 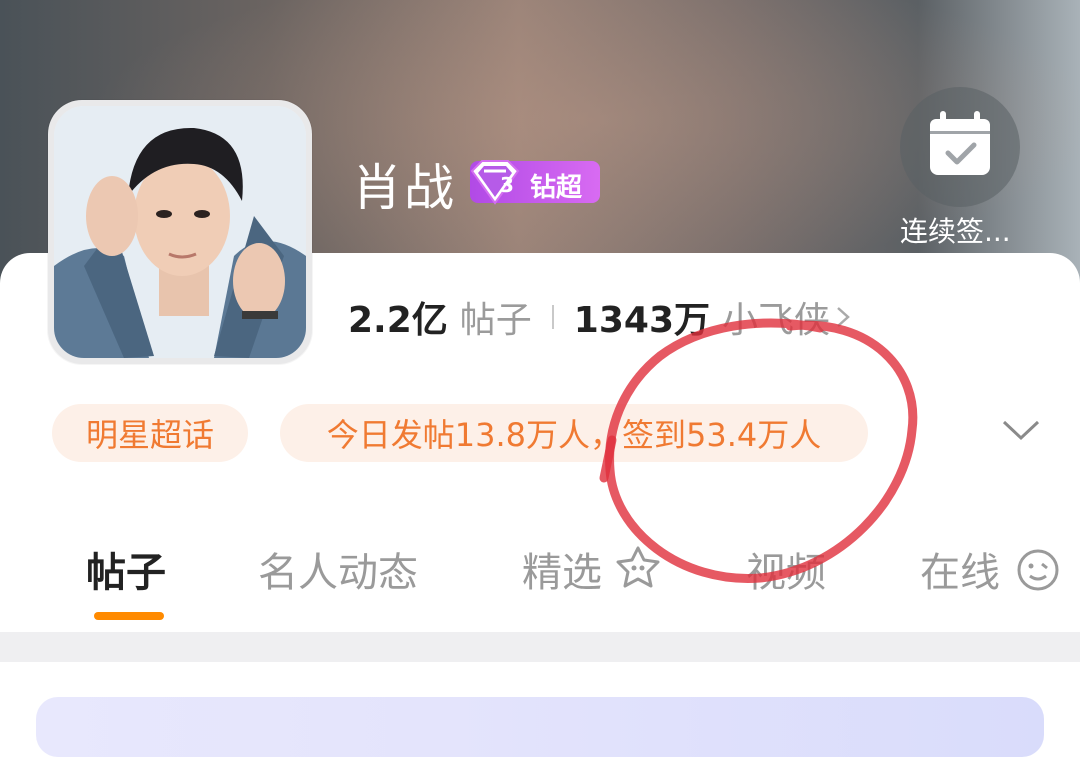 What do you see at coordinates (126, 569) in the screenshot?
I see `tab-posts: 帖子` at bounding box center [126, 569].